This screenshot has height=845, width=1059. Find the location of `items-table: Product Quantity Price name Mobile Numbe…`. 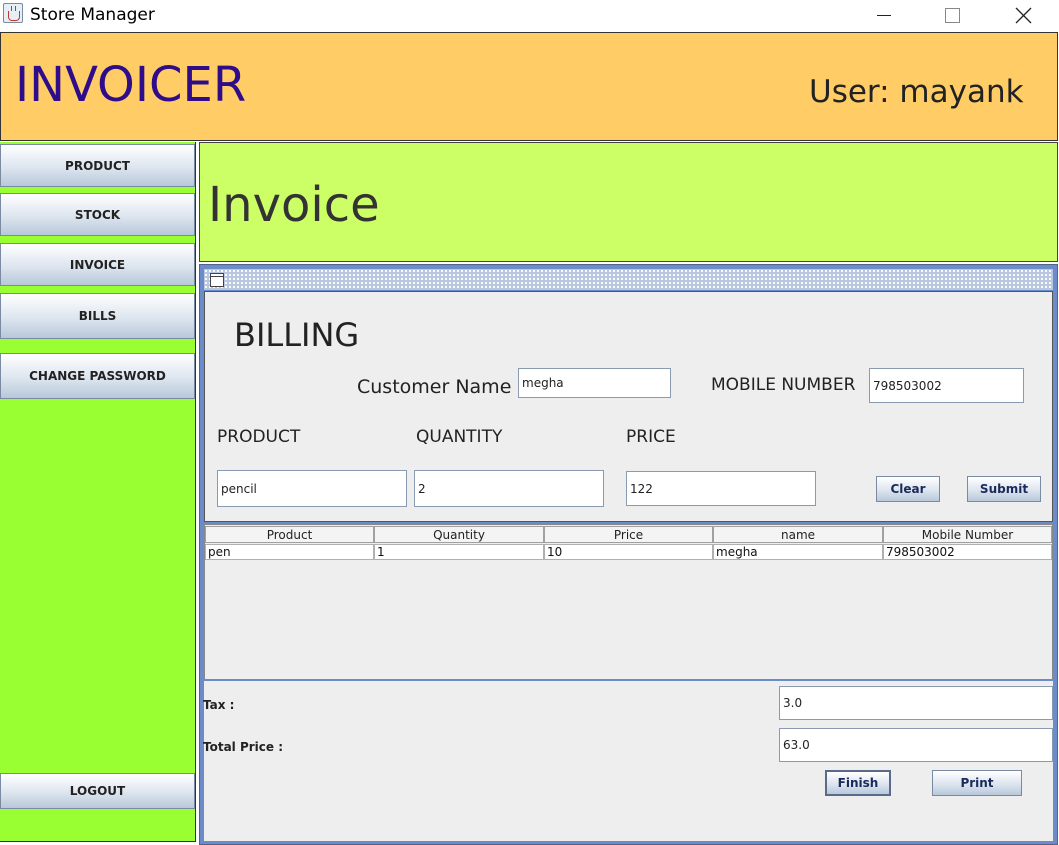

items-table: Product Quantity Price name Mobile Numbe… is located at coordinates (628, 602).